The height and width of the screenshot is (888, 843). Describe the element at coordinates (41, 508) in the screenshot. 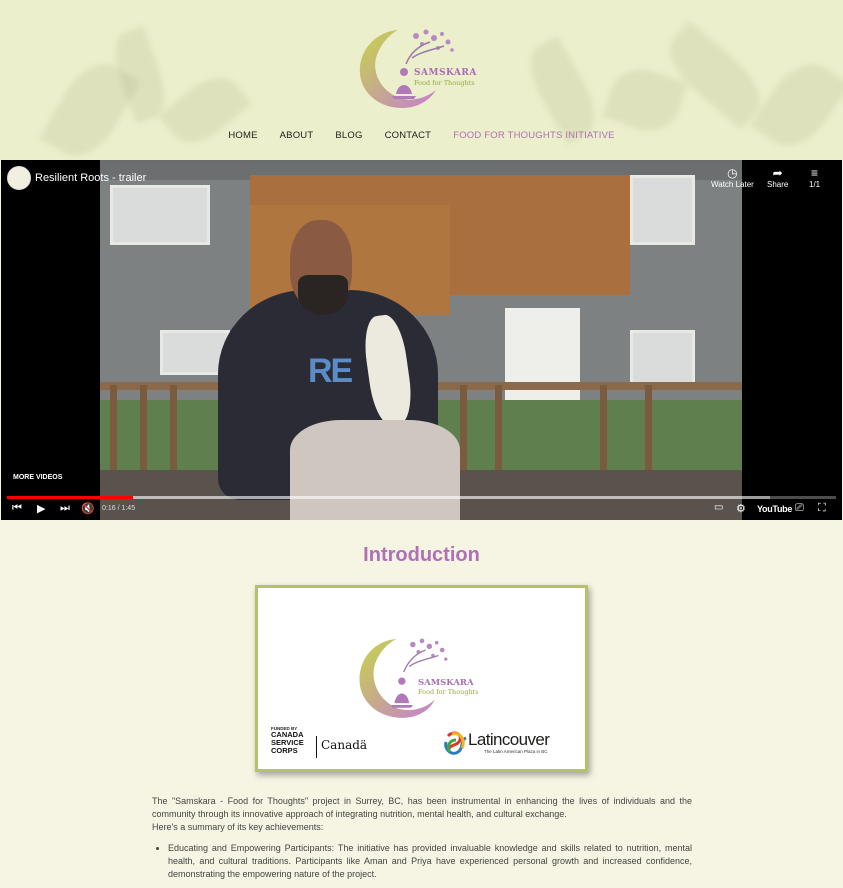

I see `play-icon: ▶` at that location.